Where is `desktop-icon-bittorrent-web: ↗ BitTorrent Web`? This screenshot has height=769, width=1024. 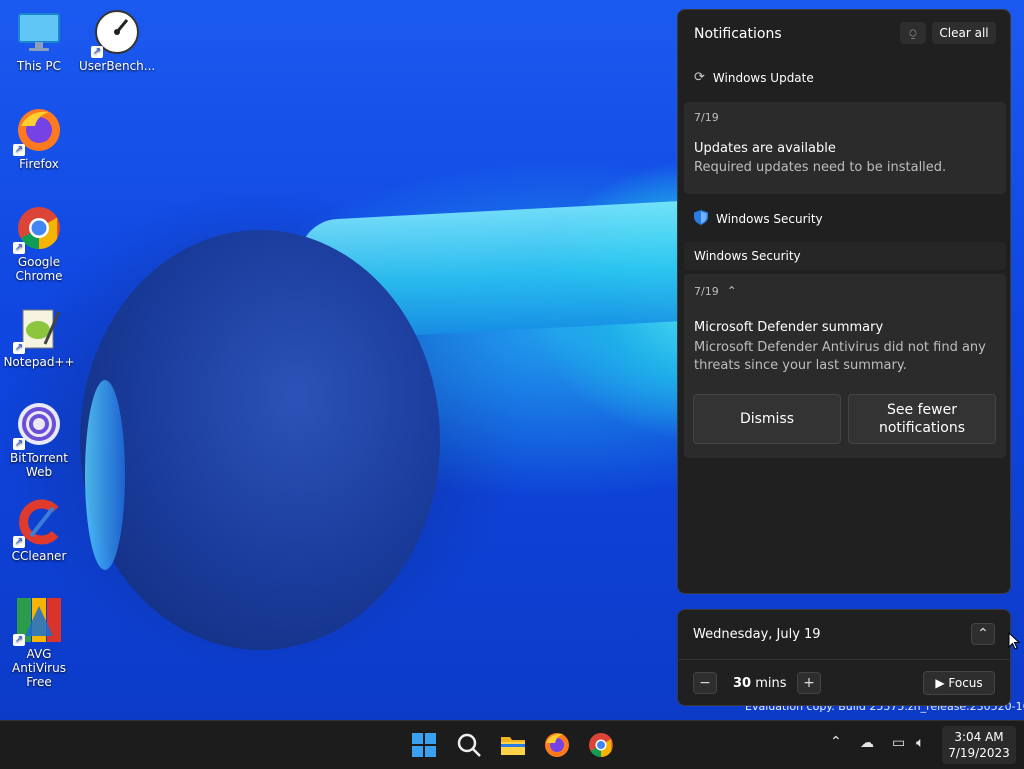 desktop-icon-bittorrent-web: ↗ BitTorrent Web is located at coordinates (39, 439).